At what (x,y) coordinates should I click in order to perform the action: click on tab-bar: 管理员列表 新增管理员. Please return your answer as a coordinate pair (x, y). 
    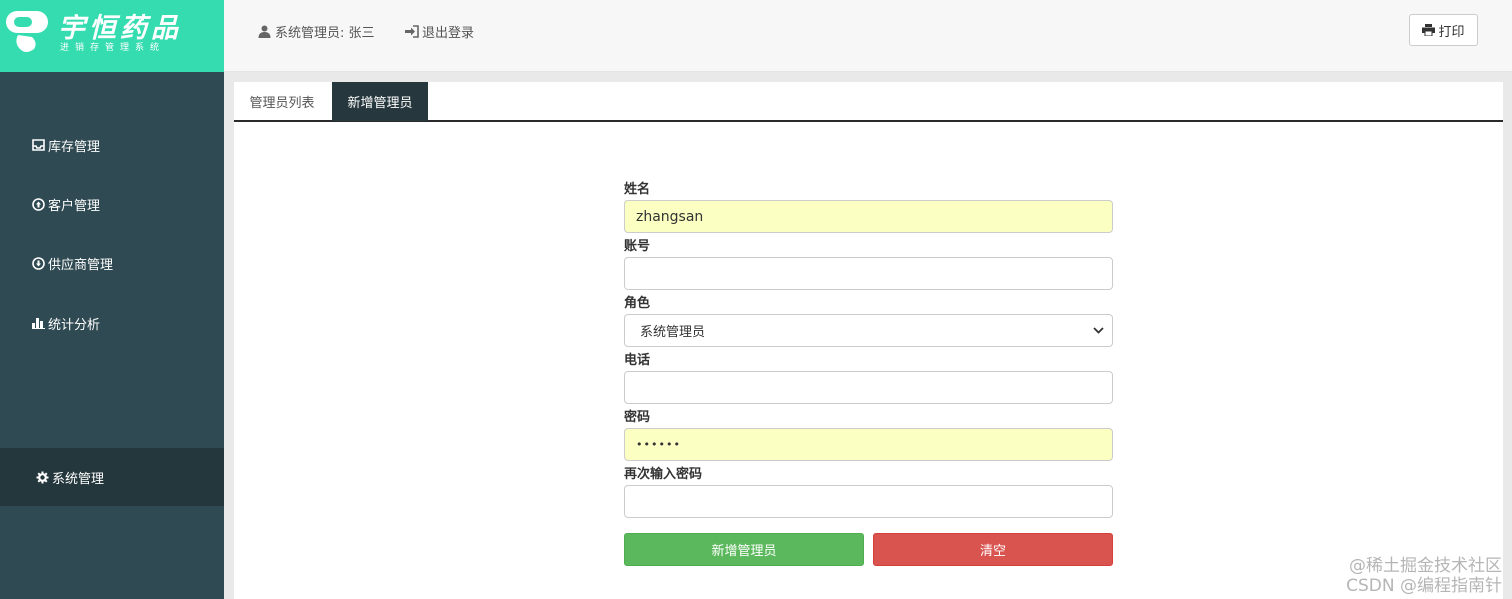
    Looking at the image, I should click on (868, 102).